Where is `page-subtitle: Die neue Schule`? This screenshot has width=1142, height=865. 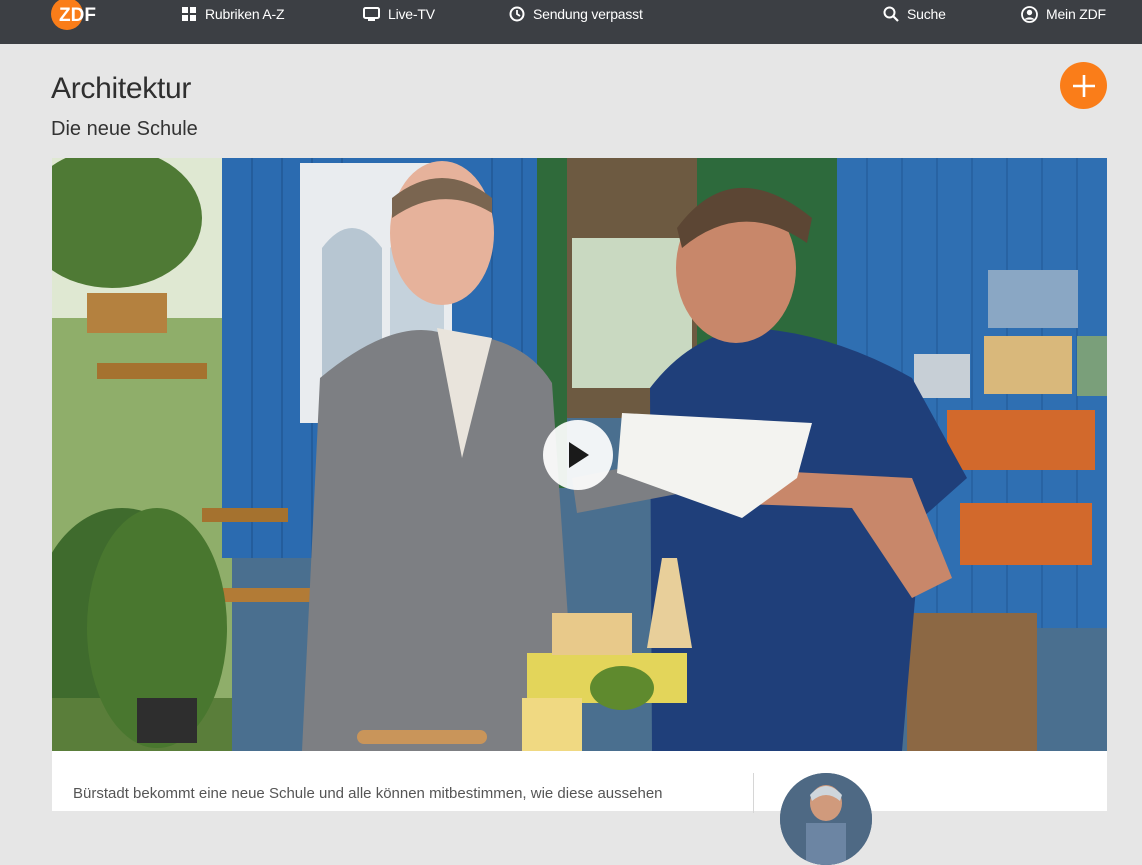 page-subtitle: Die neue Schule is located at coordinates (124, 129).